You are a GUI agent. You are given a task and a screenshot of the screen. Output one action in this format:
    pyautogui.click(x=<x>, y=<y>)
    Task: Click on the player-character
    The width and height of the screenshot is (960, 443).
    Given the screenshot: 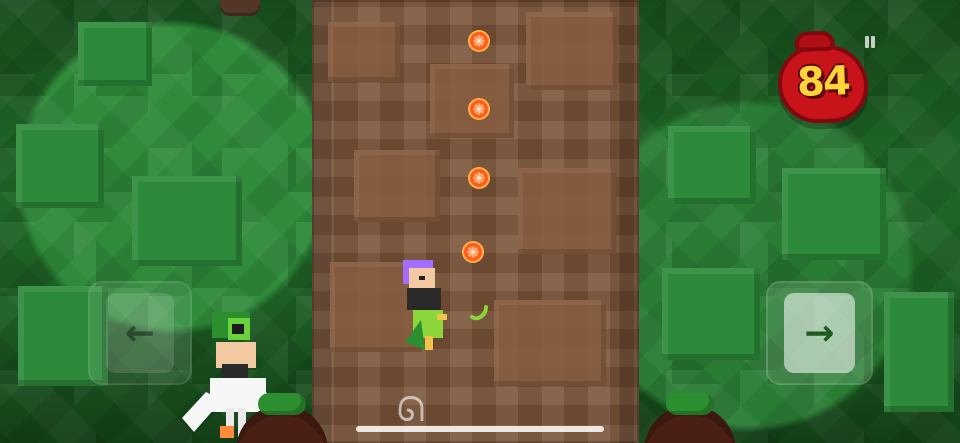 What is the action you would take?
    pyautogui.click(x=425, y=305)
    